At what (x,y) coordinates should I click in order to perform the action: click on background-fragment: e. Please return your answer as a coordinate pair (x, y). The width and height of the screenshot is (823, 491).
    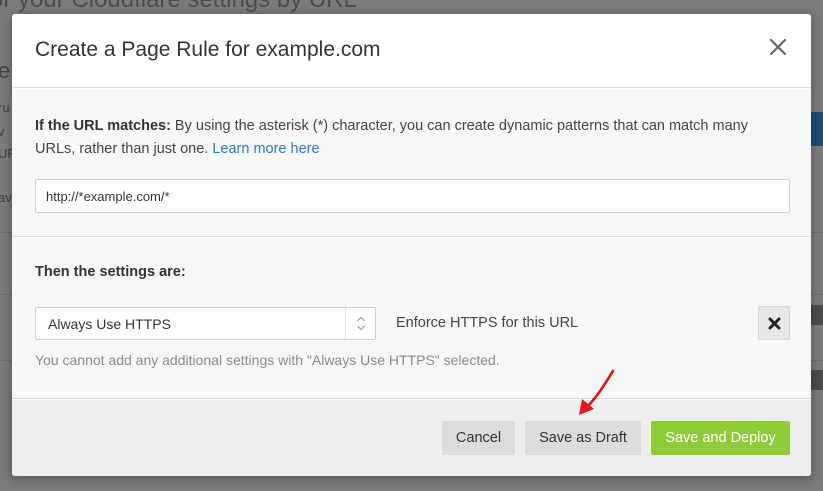
    Looking at the image, I should click on (5, 70).